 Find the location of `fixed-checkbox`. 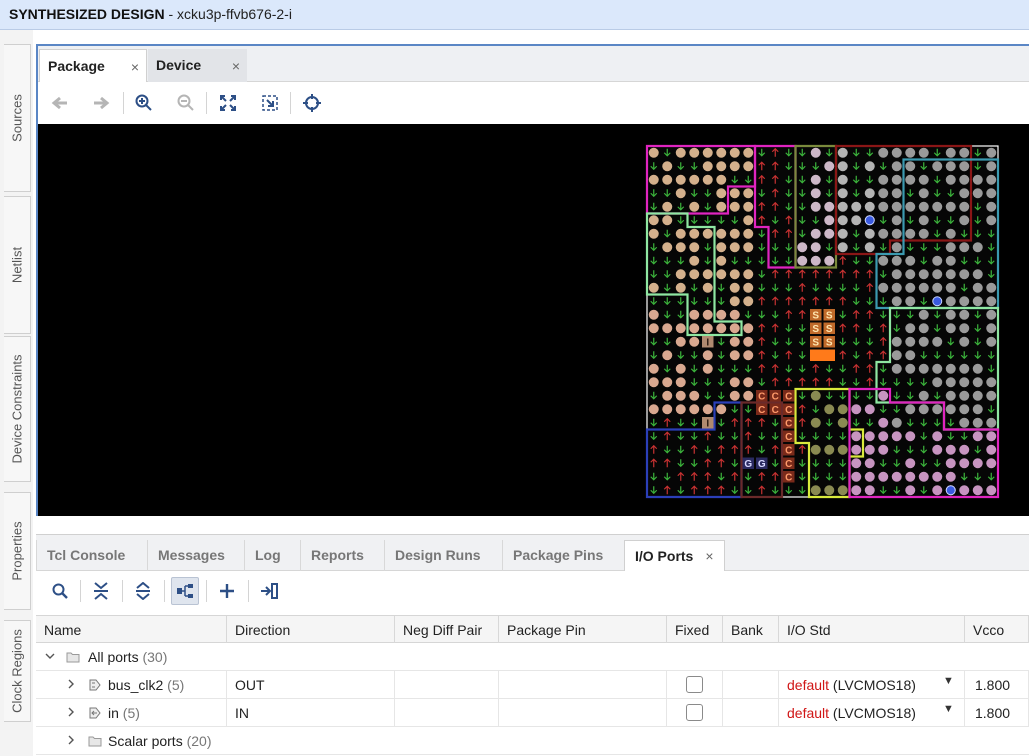

fixed-checkbox is located at coordinates (694, 712).